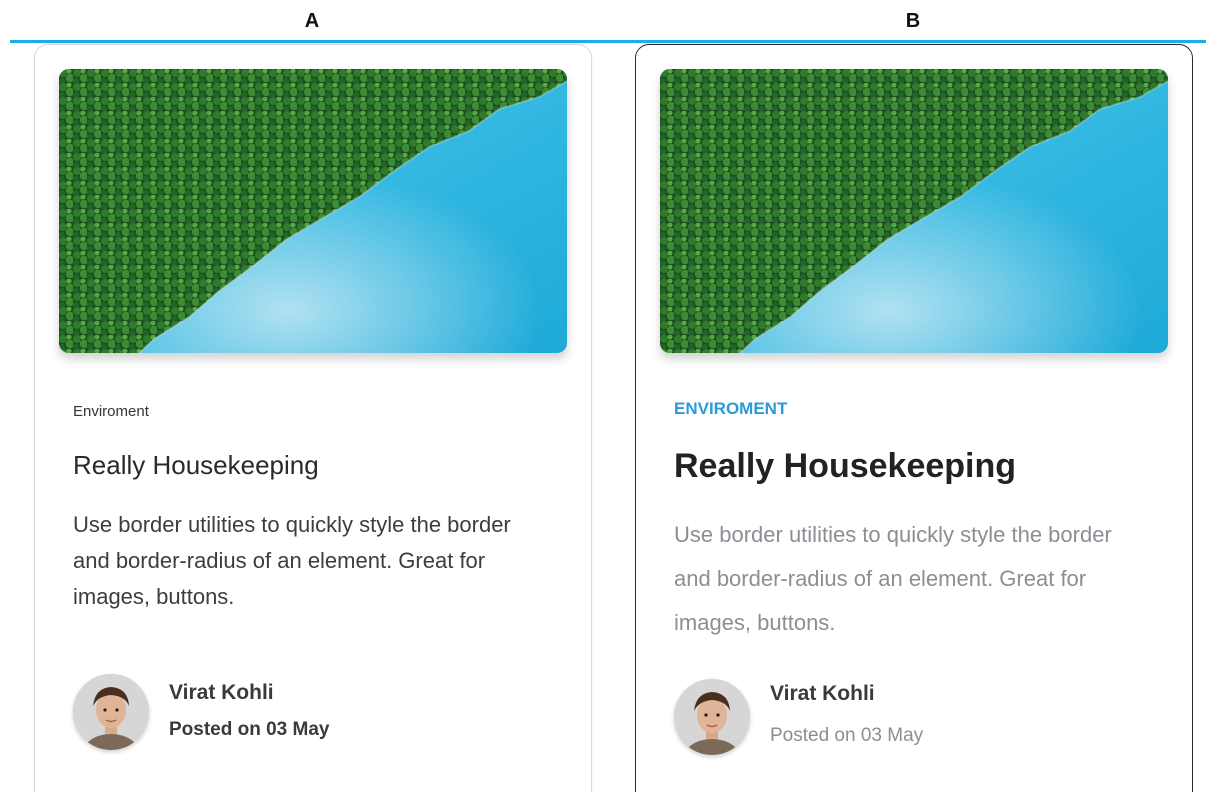 The width and height of the screenshot is (1208, 792). What do you see at coordinates (312, 21) in the screenshot?
I see `panel-label-a: A` at bounding box center [312, 21].